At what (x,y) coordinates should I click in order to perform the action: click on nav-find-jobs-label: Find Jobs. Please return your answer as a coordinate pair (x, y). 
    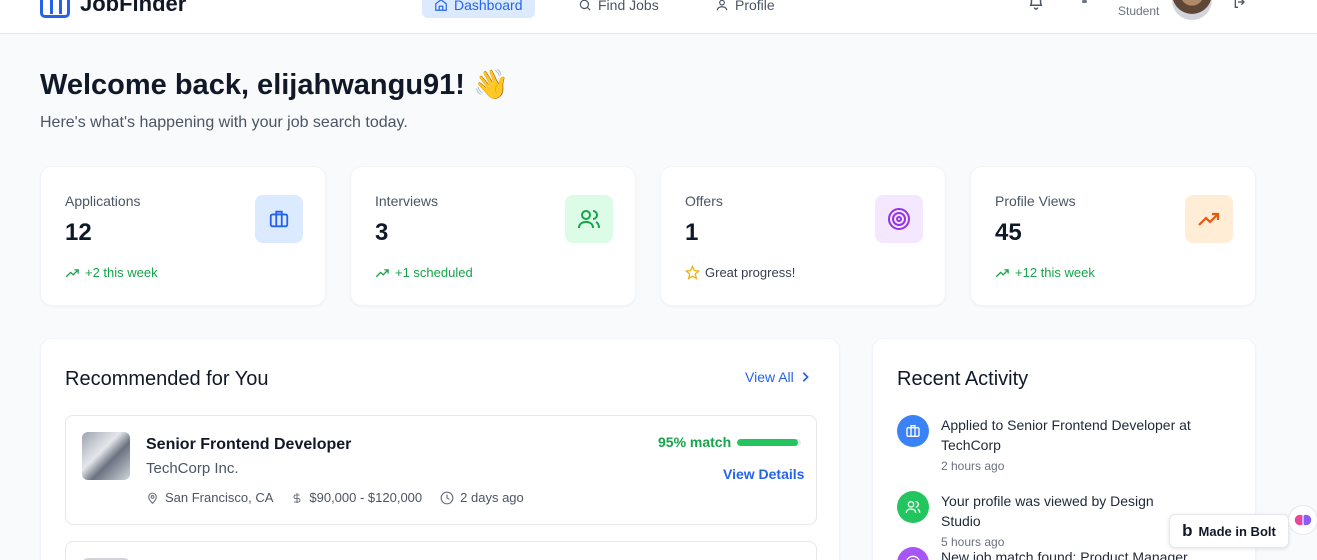
    Looking at the image, I should click on (628, 6).